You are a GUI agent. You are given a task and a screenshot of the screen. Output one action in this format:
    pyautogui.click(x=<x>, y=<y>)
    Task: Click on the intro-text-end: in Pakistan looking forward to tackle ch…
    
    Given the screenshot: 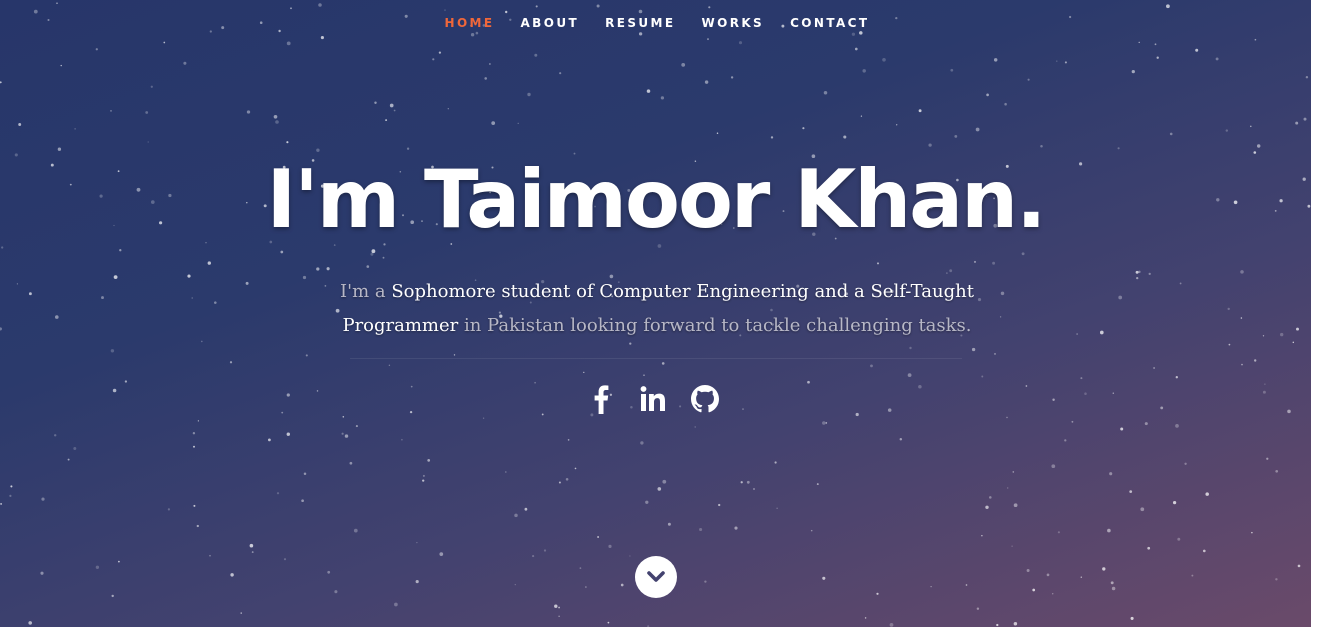 What is the action you would take?
    pyautogui.click(x=715, y=325)
    